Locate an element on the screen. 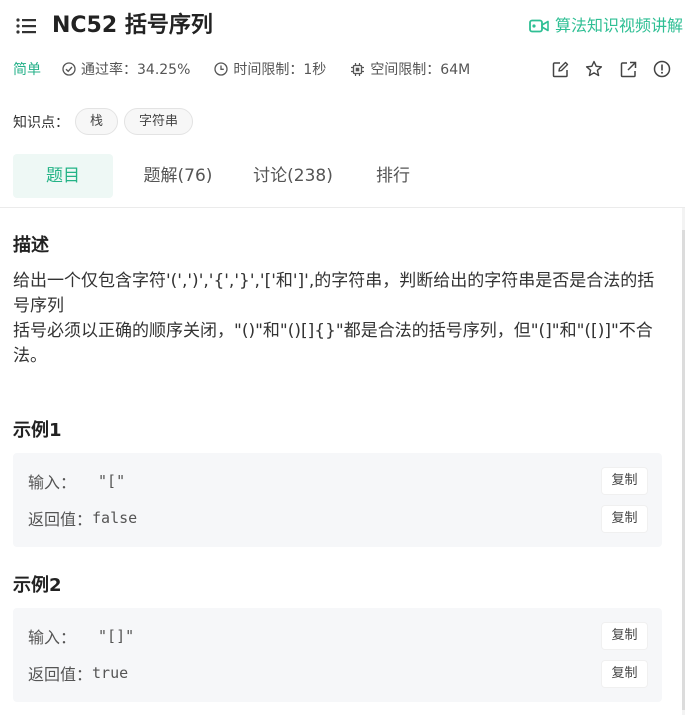  memory-limit-text: 空间限制：64M is located at coordinates (420, 70).